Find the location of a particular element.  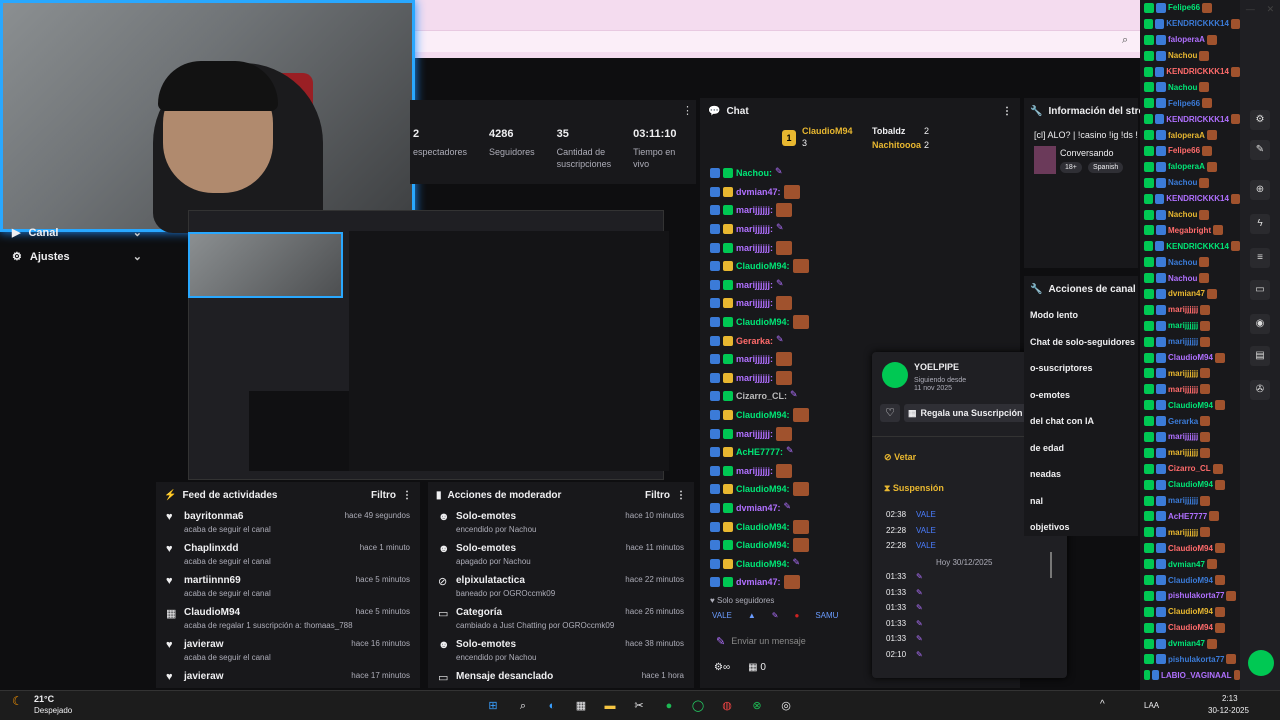

chat-message: dvmian47: is located at coordinates (860, 192).